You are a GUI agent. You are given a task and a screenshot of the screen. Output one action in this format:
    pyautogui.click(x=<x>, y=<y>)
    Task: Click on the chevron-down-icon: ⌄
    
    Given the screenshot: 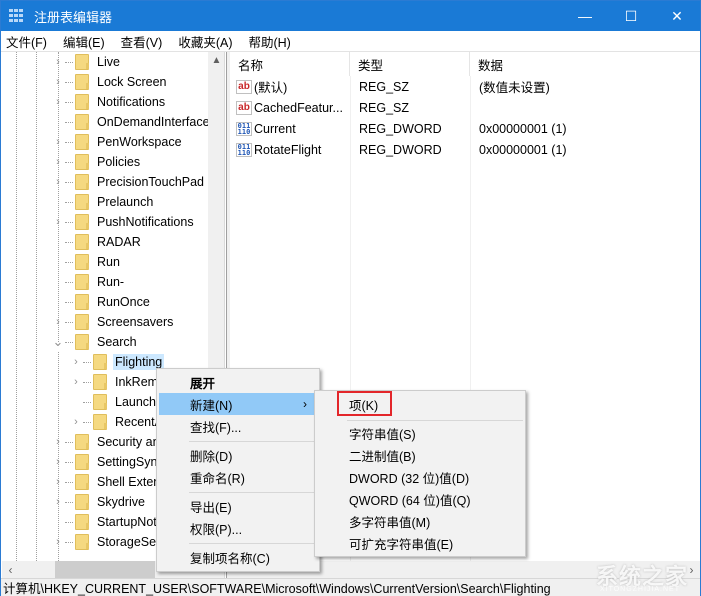 What is the action you would take?
    pyautogui.click(x=58, y=342)
    